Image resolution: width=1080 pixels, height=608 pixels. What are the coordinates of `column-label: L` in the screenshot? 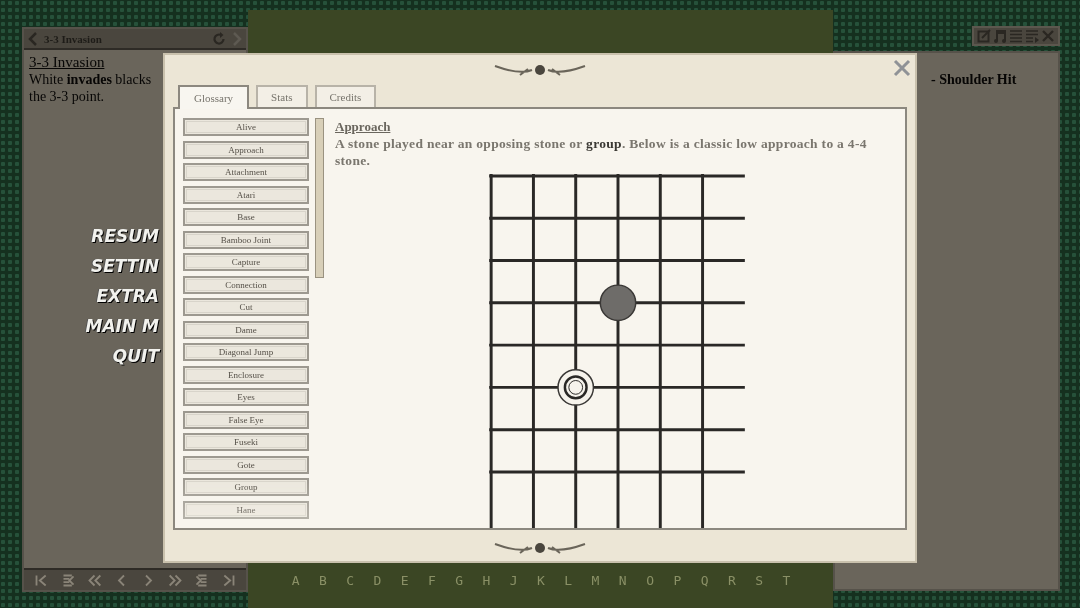 It's located at (568, 580).